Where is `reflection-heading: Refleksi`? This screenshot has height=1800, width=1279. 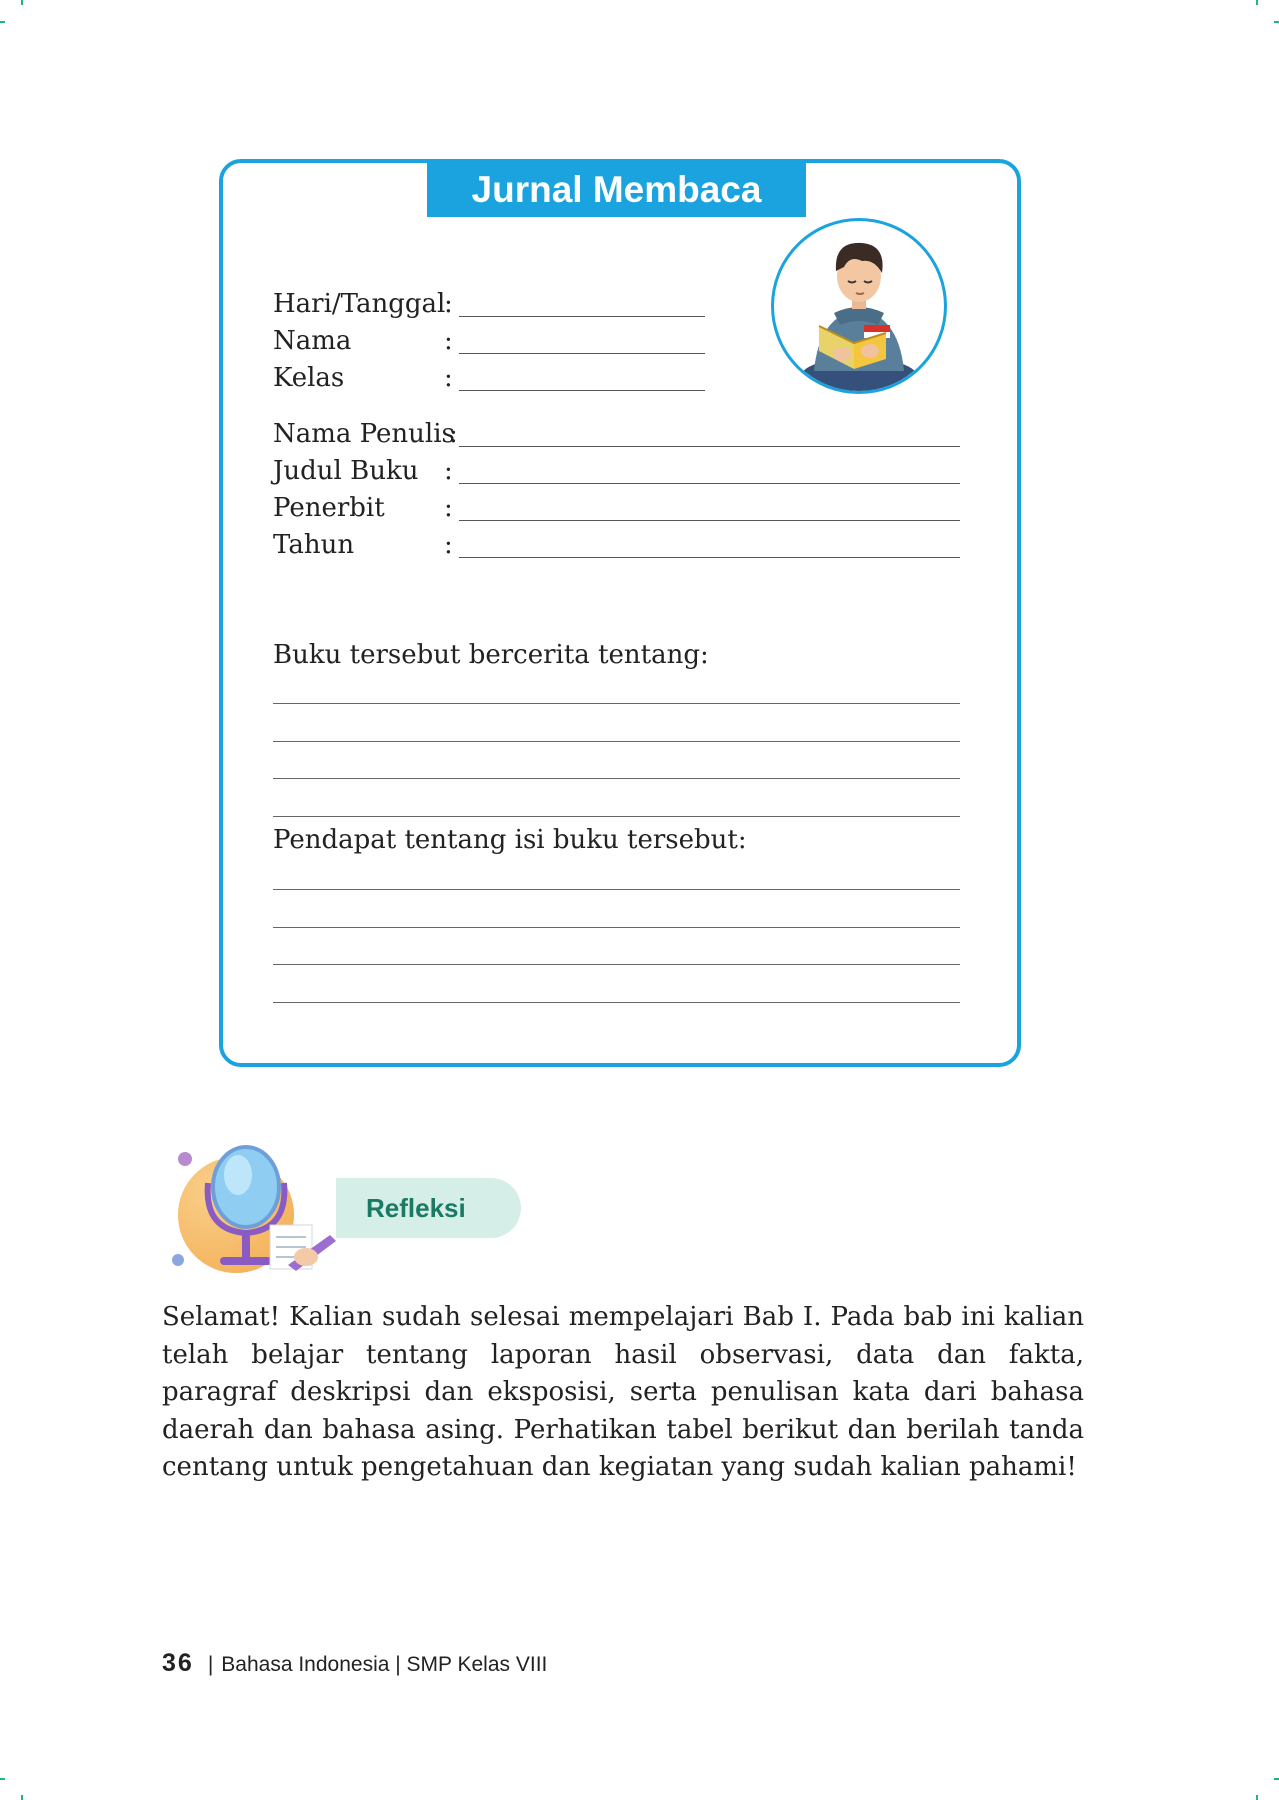
reflection-heading: Refleksi is located at coordinates (428, 1208).